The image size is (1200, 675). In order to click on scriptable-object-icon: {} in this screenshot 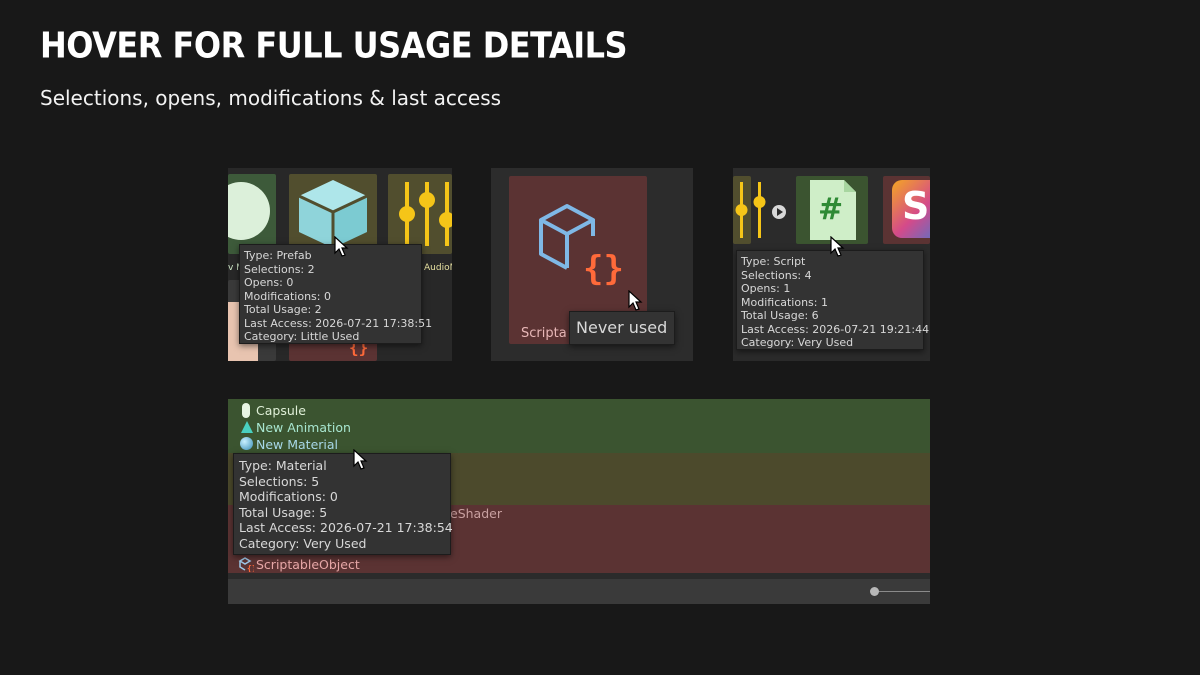, I will do `click(581, 246)`.